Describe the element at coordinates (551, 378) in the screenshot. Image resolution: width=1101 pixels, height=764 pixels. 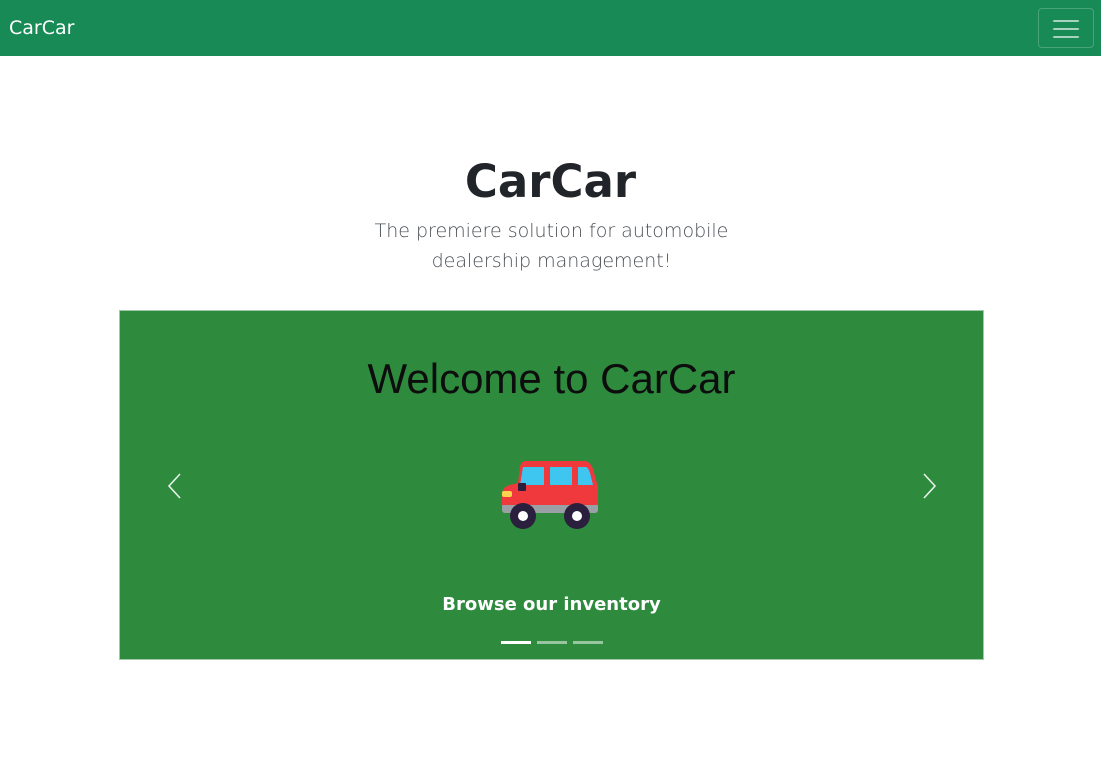
I see `slide-heading: Welcome to CarCar` at that location.